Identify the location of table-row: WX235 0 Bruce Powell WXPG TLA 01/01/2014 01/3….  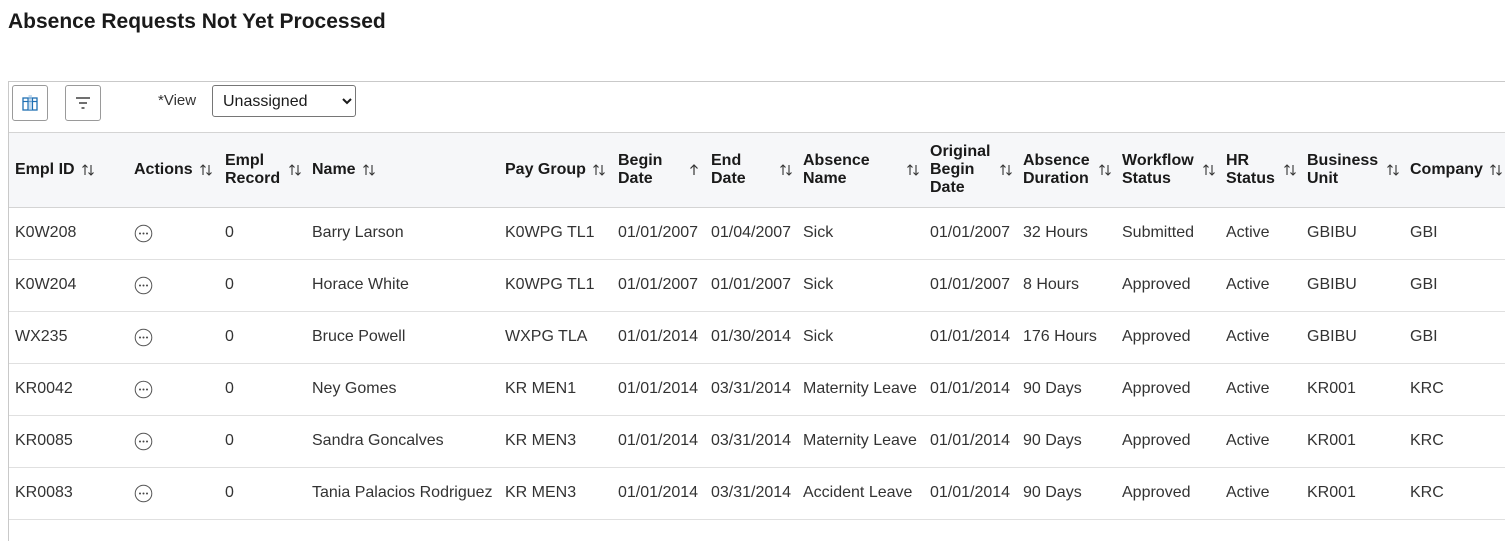
(757, 337).